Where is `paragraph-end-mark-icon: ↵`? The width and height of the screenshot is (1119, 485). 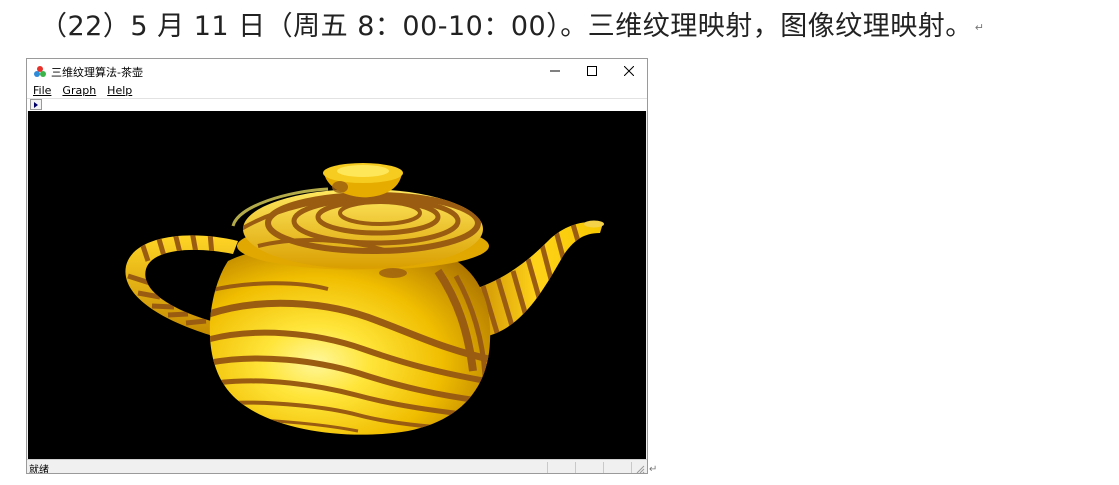 paragraph-end-mark-icon: ↵ is located at coordinates (653, 469).